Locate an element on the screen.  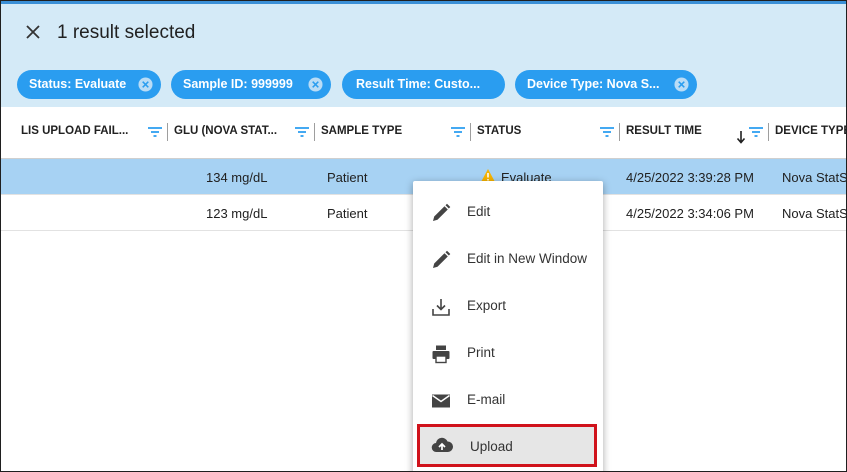
selection-count: 1 result selected is located at coordinates (126, 32).